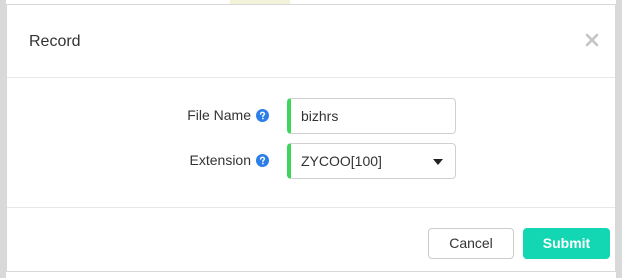  I want to click on file-name-input, so click(371, 116).